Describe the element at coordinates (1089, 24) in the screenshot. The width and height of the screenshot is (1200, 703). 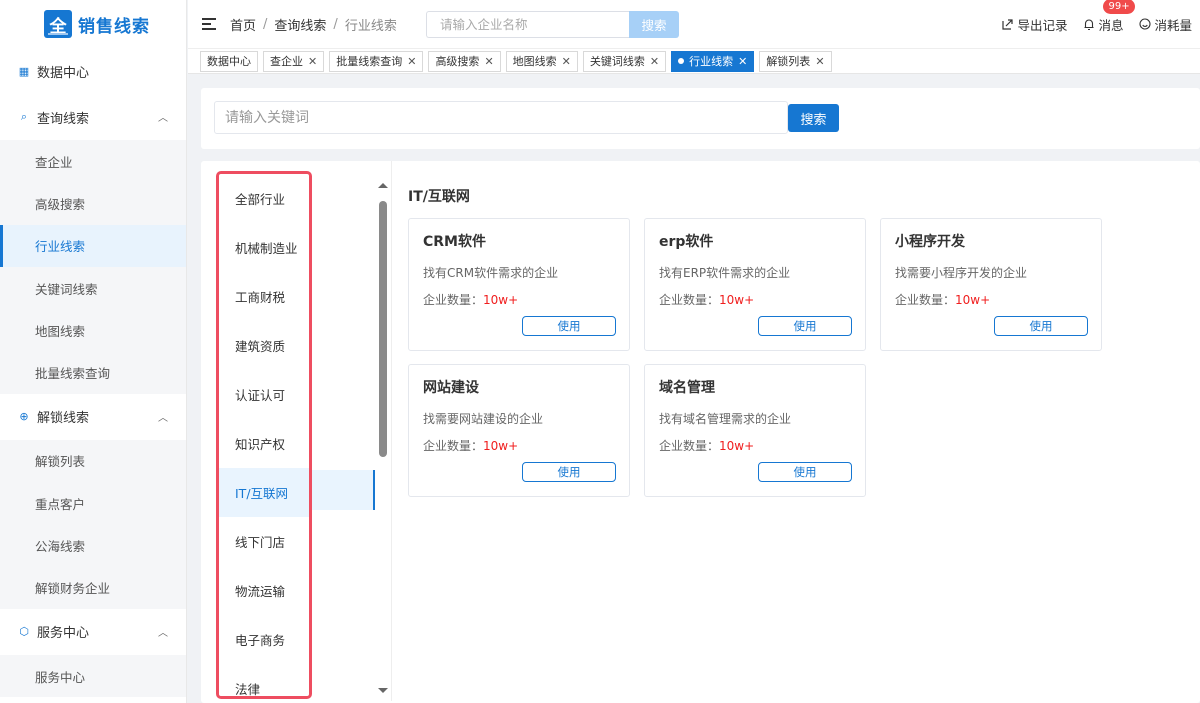
I see `bell-icon` at that location.